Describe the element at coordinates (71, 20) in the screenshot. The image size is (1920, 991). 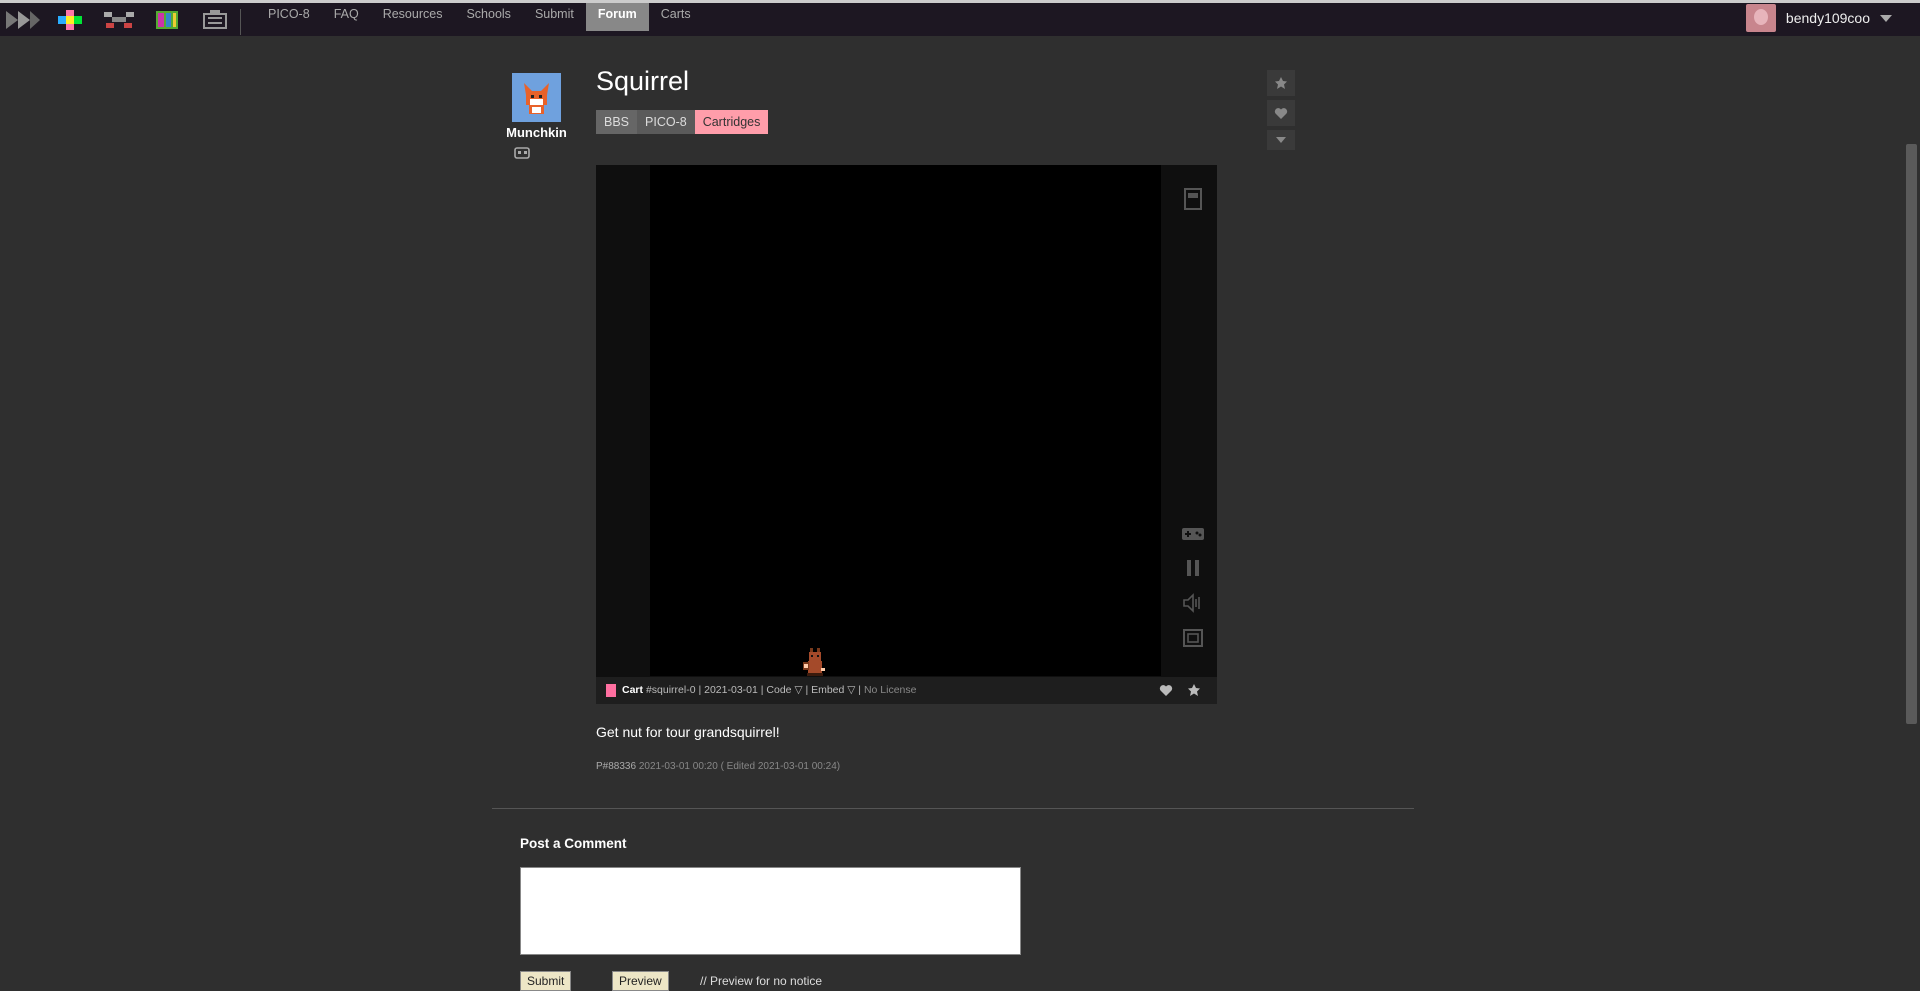
I see `pico8-logo-icon` at that location.